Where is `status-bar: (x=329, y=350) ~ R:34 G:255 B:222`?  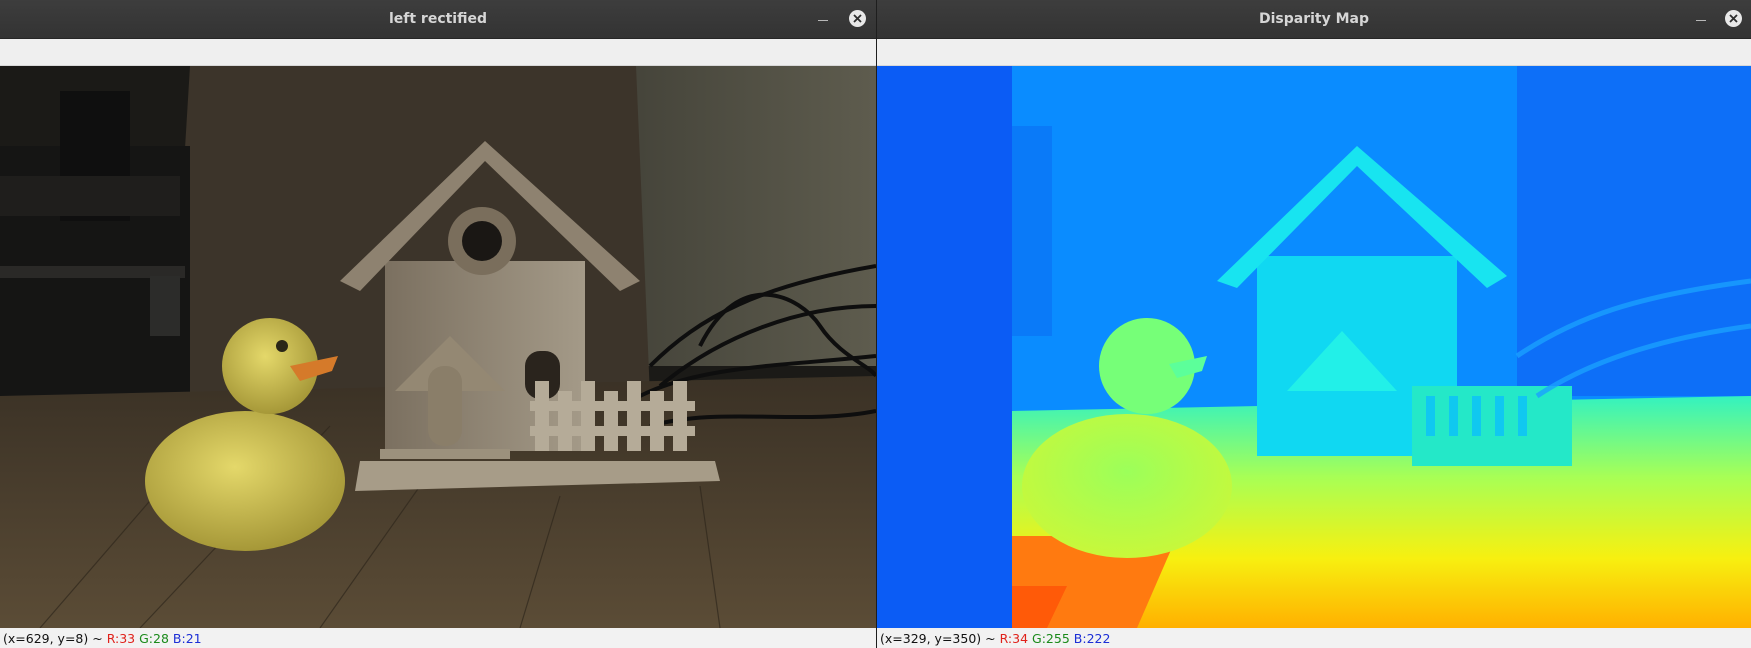
status-bar: (x=329, y=350) ~ R:34 G:255 B:222 is located at coordinates (1314, 639).